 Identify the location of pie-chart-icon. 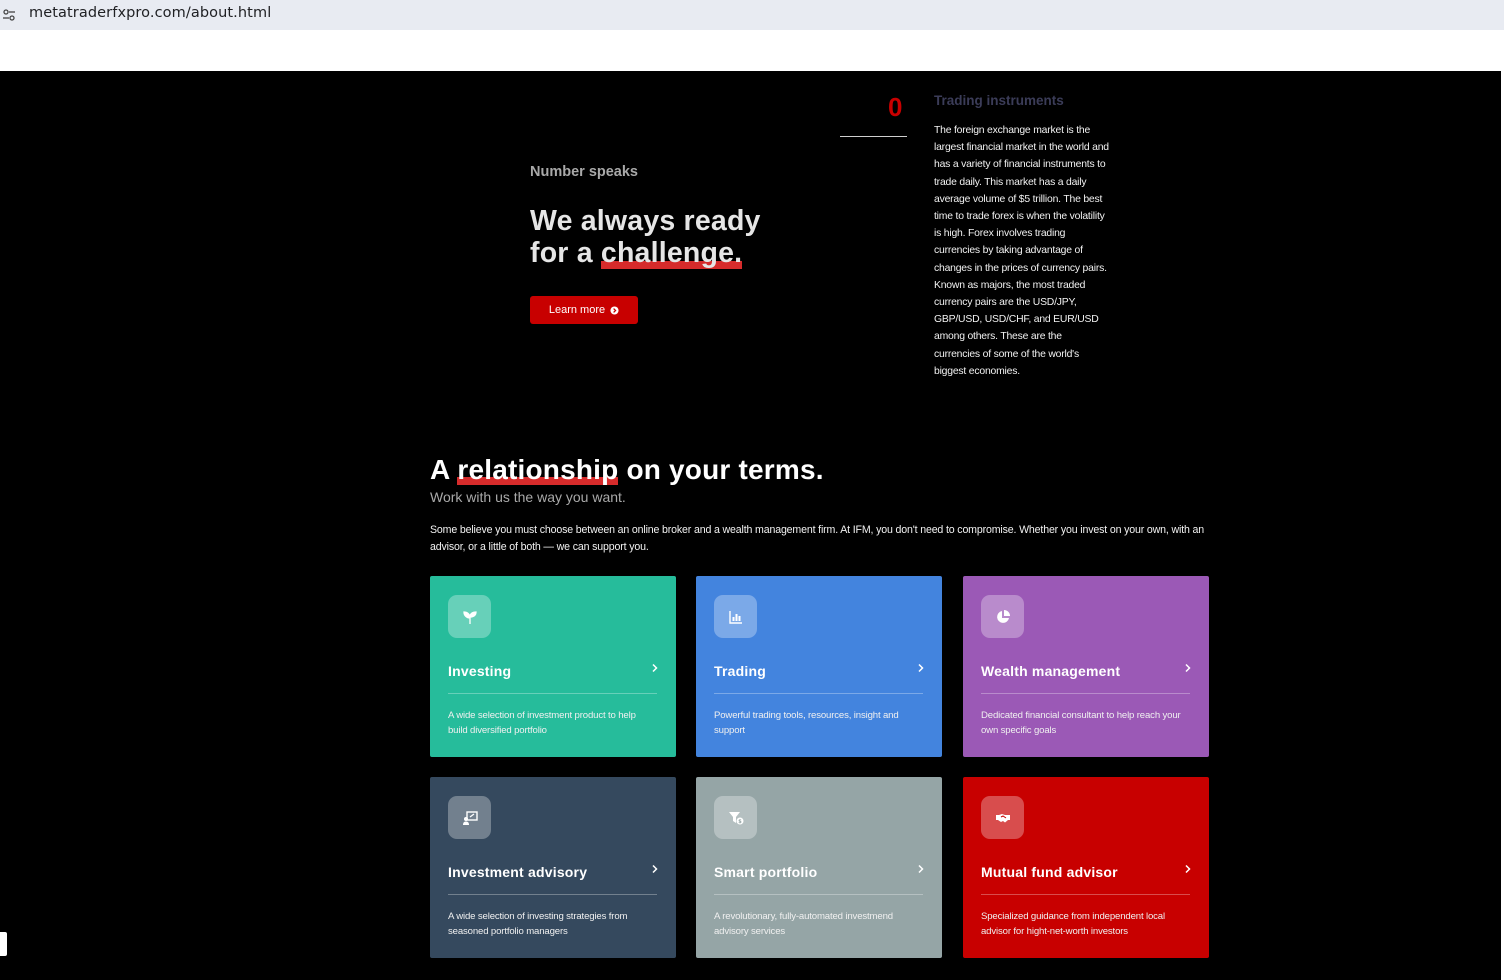
(1002, 616).